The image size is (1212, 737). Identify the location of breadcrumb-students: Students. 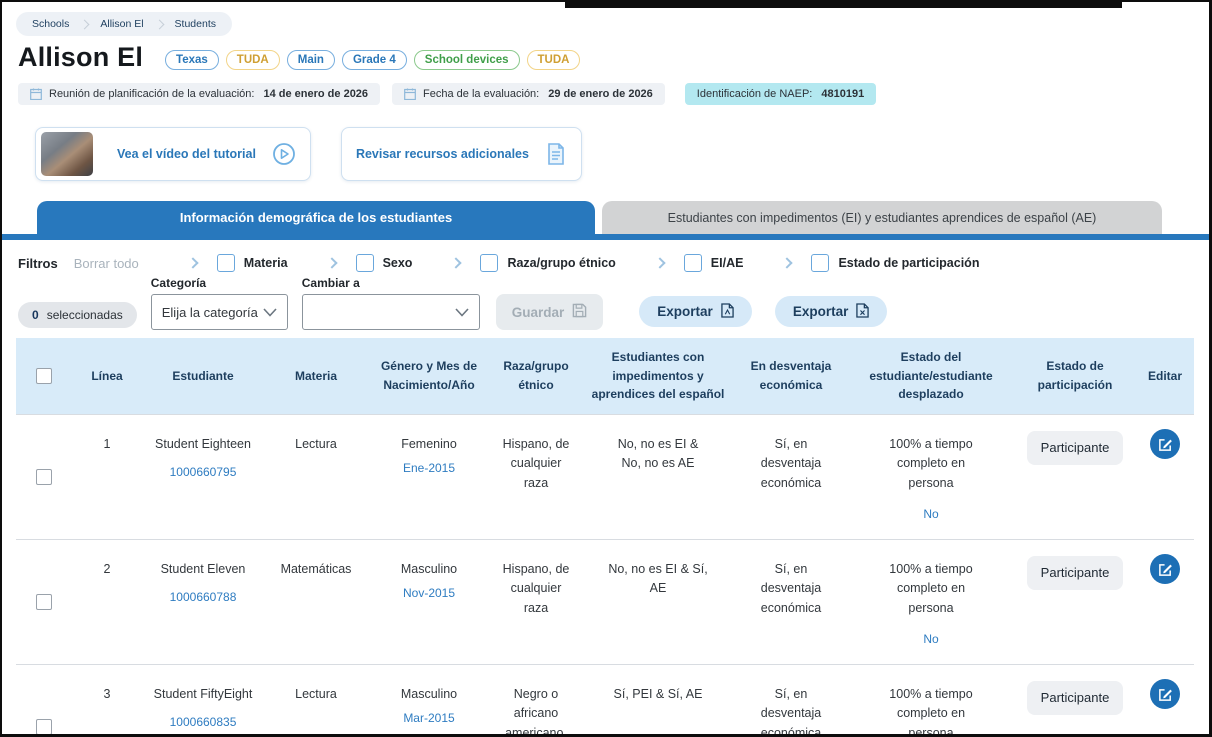
(195, 24).